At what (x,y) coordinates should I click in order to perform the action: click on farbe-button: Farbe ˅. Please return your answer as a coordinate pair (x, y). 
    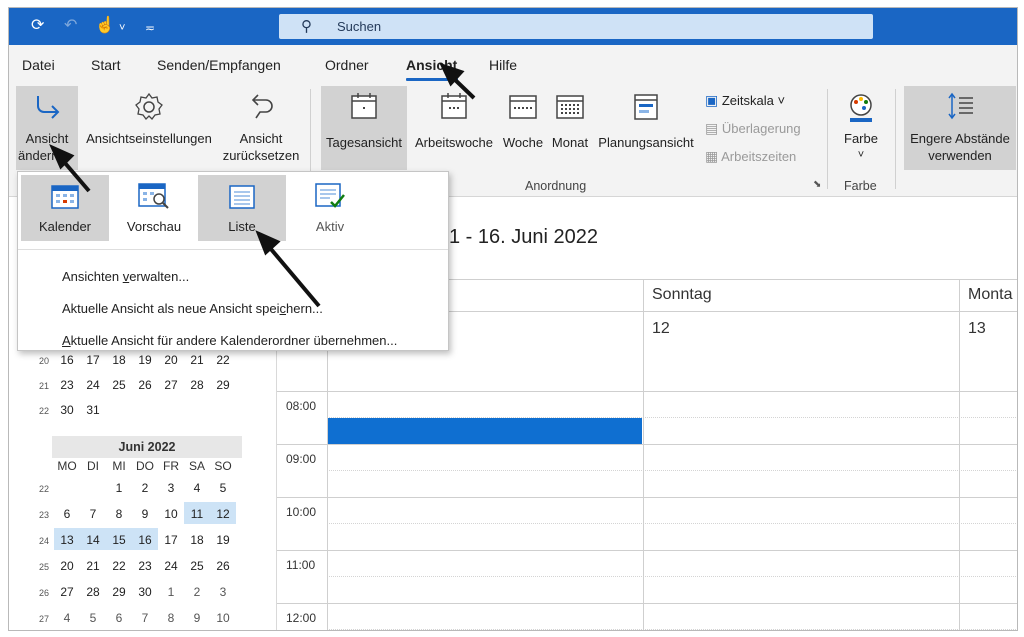
    Looking at the image, I should click on (861, 128).